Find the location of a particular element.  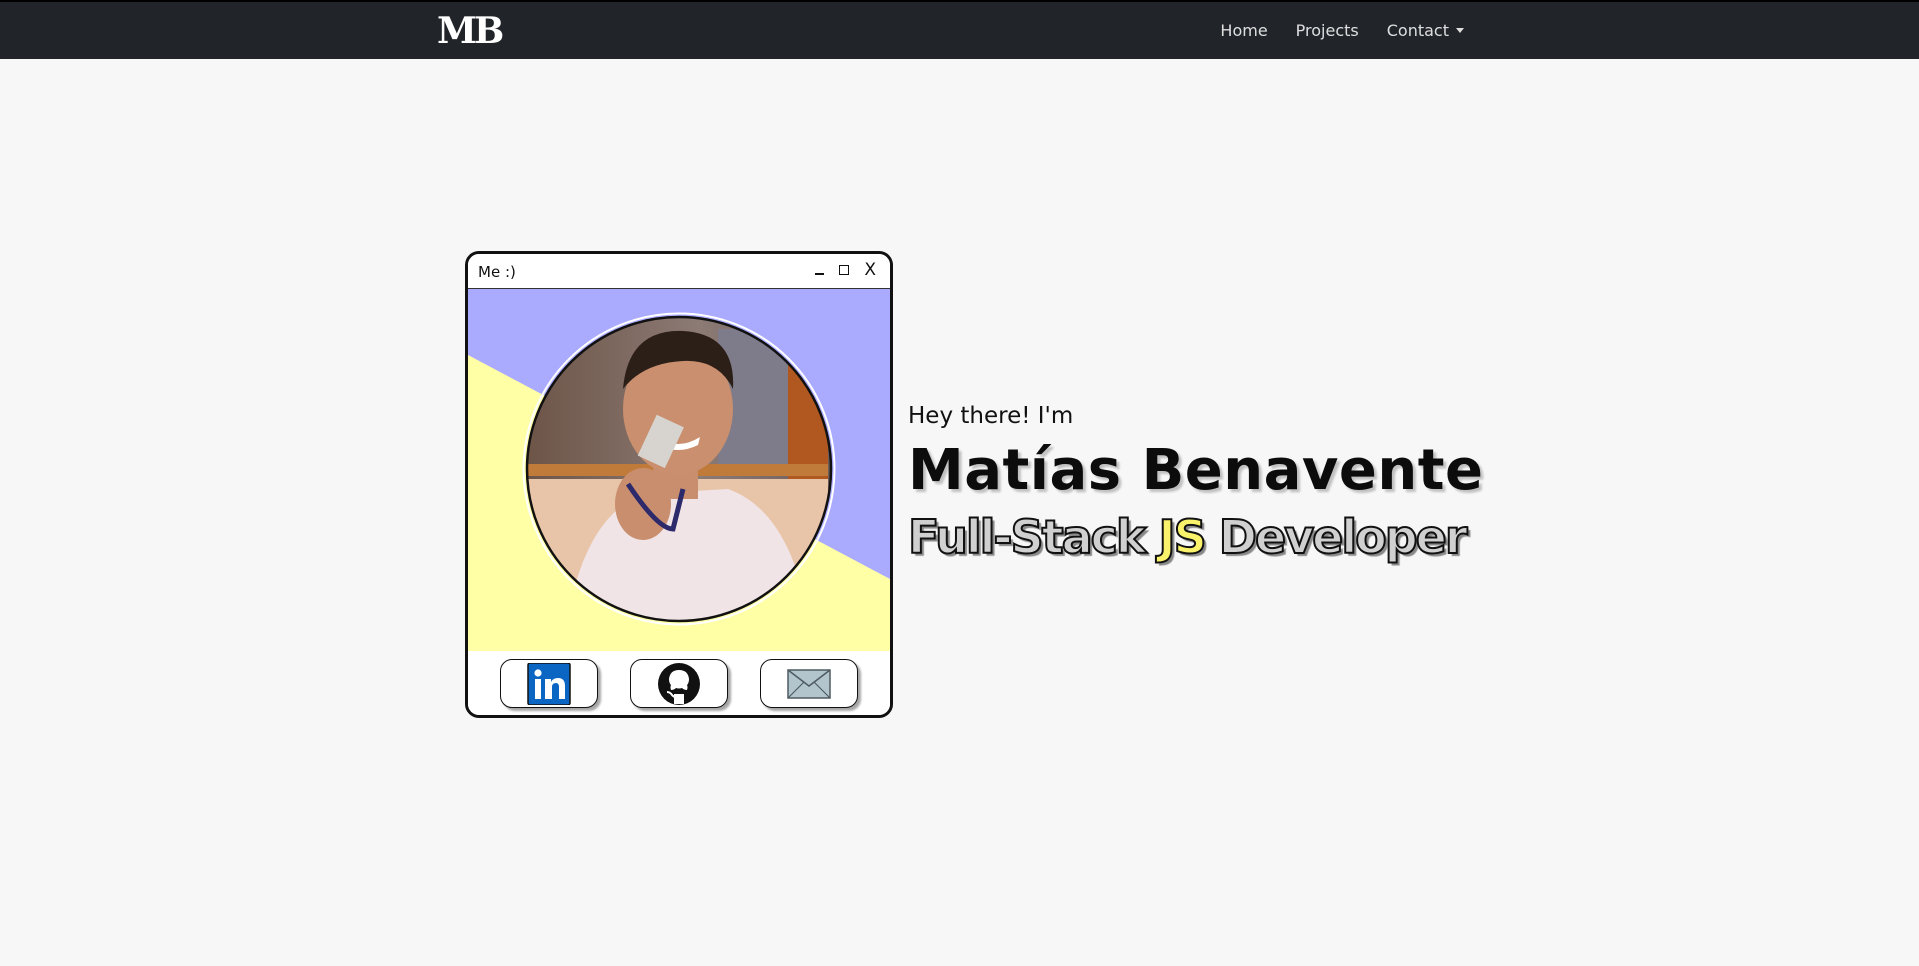

caret-down-icon is located at coordinates (1460, 30).